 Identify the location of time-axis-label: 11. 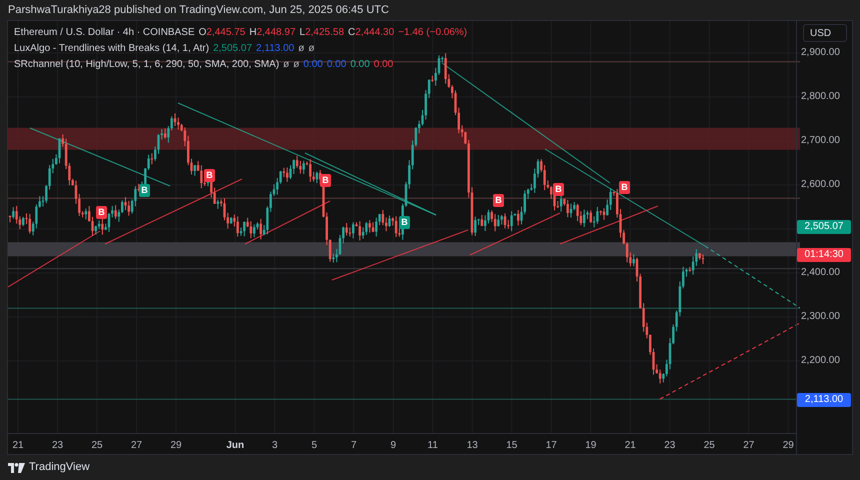
(432, 446).